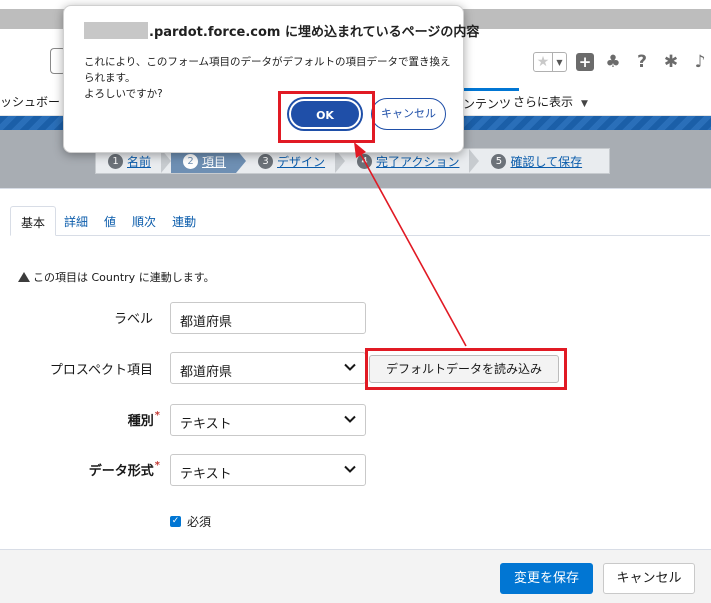 Image resolution: width=711 pixels, height=603 pixels. I want to click on header-actions: ★ ▼ + ♣ ? ✱ ♪, so click(621, 62).